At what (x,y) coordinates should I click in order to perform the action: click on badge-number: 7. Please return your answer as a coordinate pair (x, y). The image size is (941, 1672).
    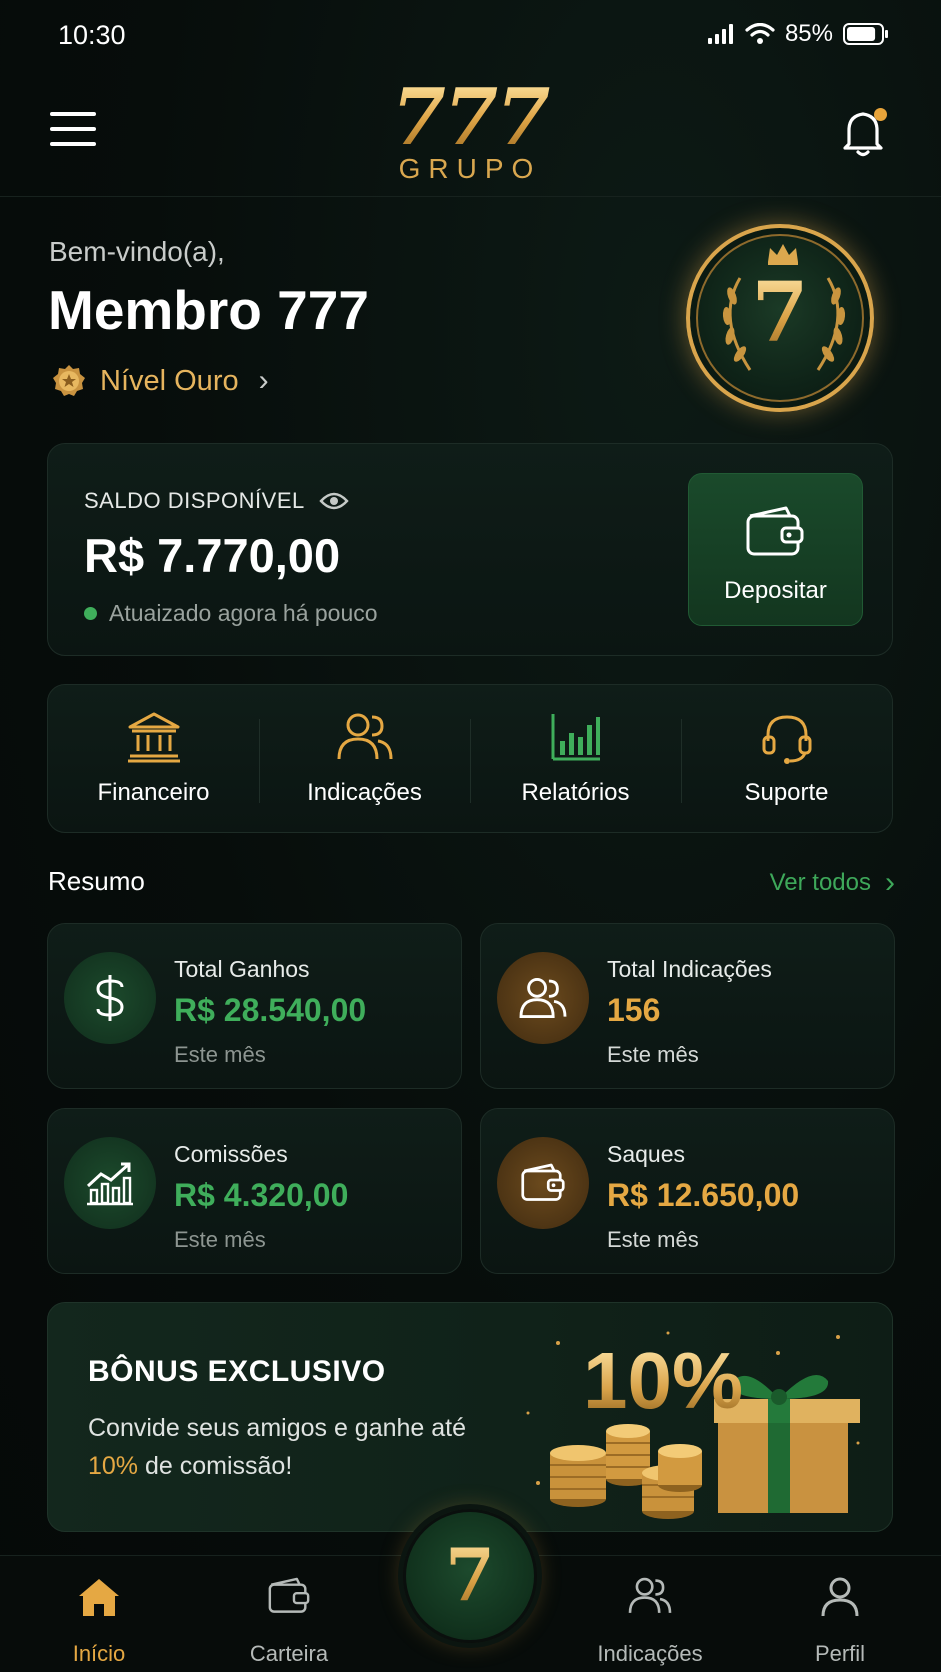
    Looking at the image, I should click on (780, 313).